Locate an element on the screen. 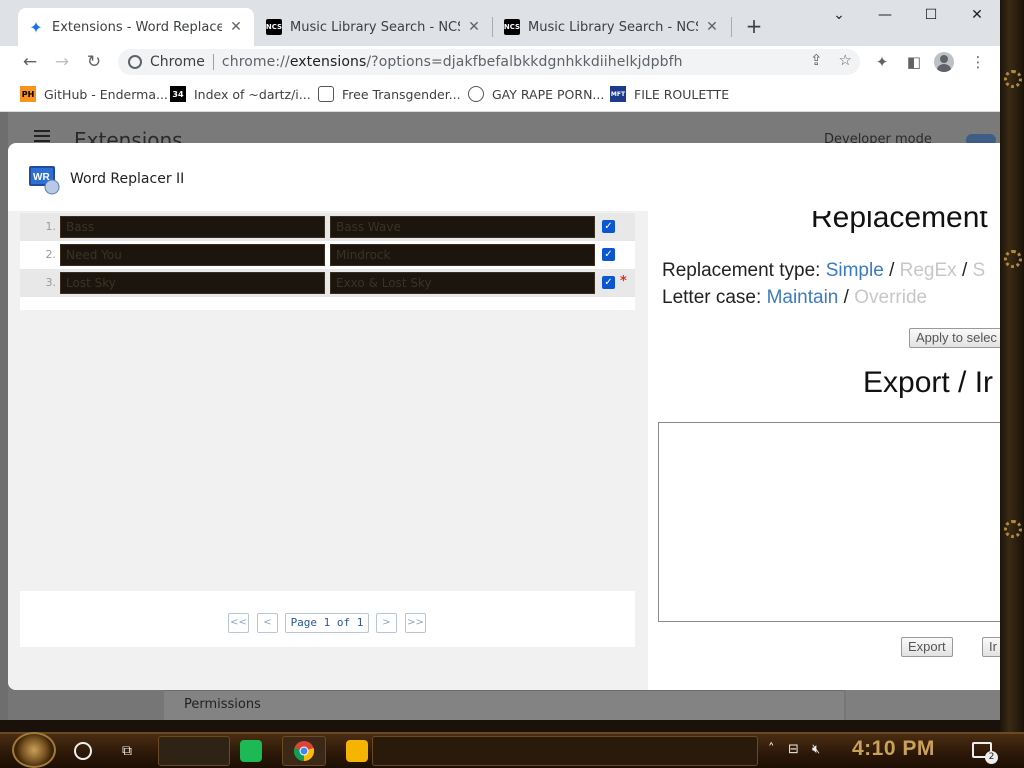 The height and width of the screenshot is (768, 1024). volume-muted-icon: 🔇︎ is located at coordinates (816, 749).